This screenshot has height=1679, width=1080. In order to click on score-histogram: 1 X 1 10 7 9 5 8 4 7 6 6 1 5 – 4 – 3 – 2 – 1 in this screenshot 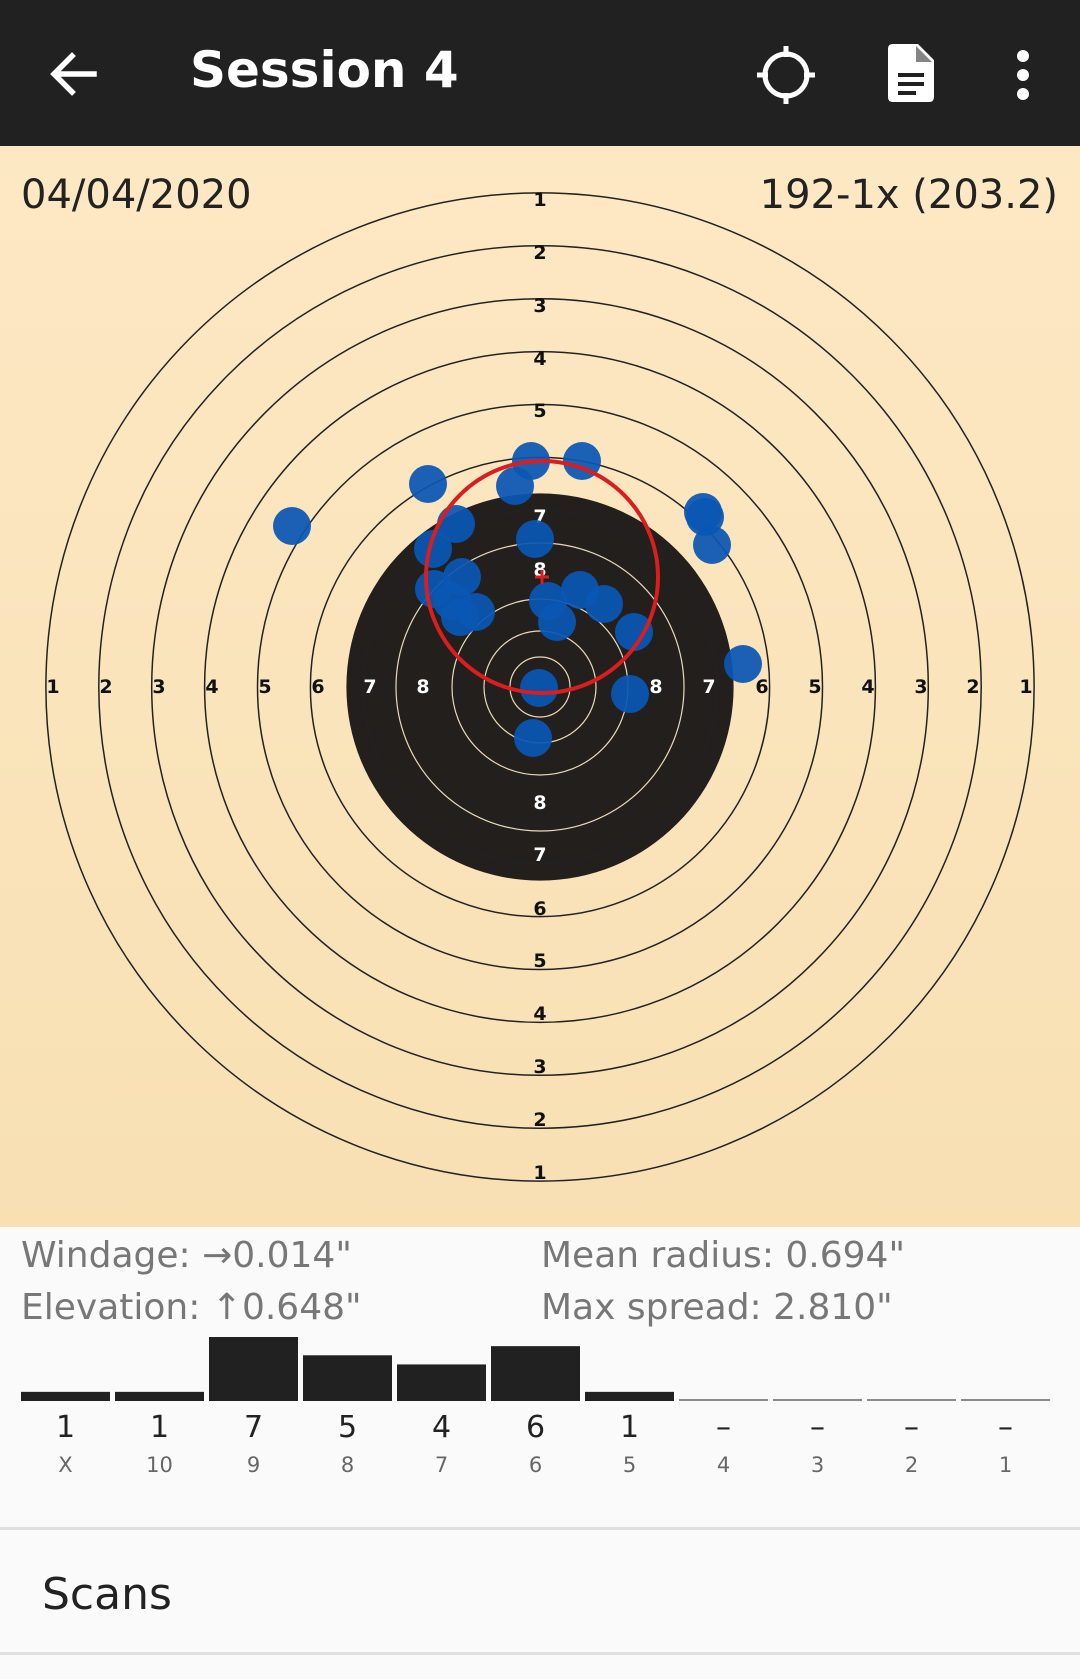, I will do `click(535, 1407)`.